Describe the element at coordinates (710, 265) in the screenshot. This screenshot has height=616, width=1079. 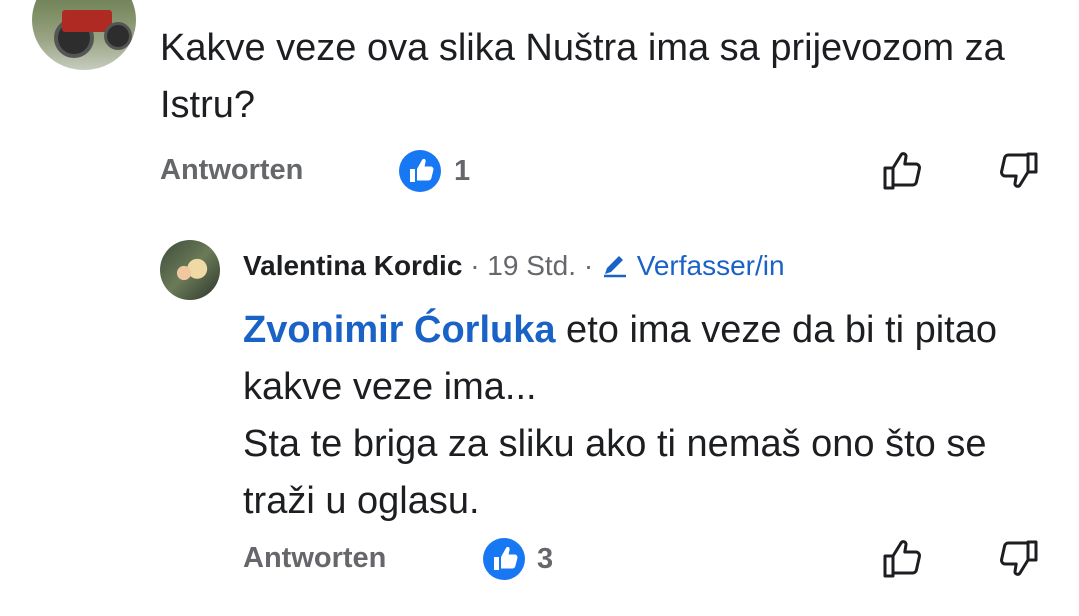
I see `author-badge: Verfasser/in` at that location.